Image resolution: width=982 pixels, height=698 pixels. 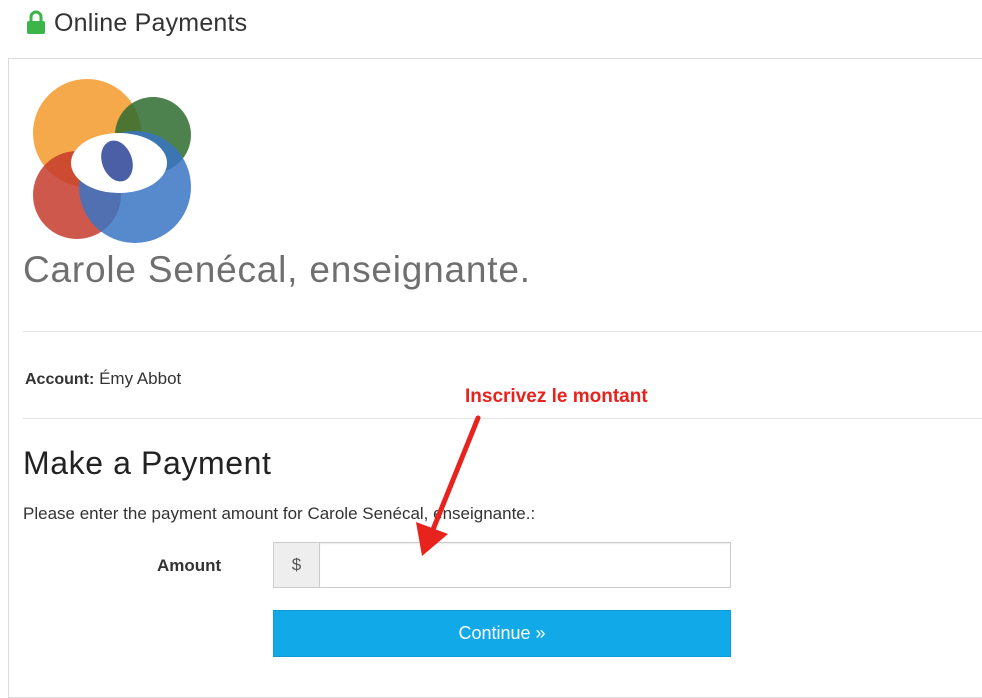 I want to click on lock-icon, so click(x=36, y=23).